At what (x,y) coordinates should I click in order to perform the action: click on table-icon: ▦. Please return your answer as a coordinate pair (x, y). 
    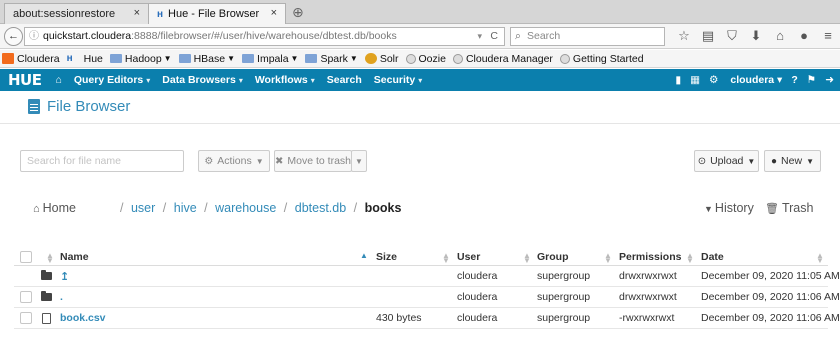
    Looking at the image, I should click on (695, 80).